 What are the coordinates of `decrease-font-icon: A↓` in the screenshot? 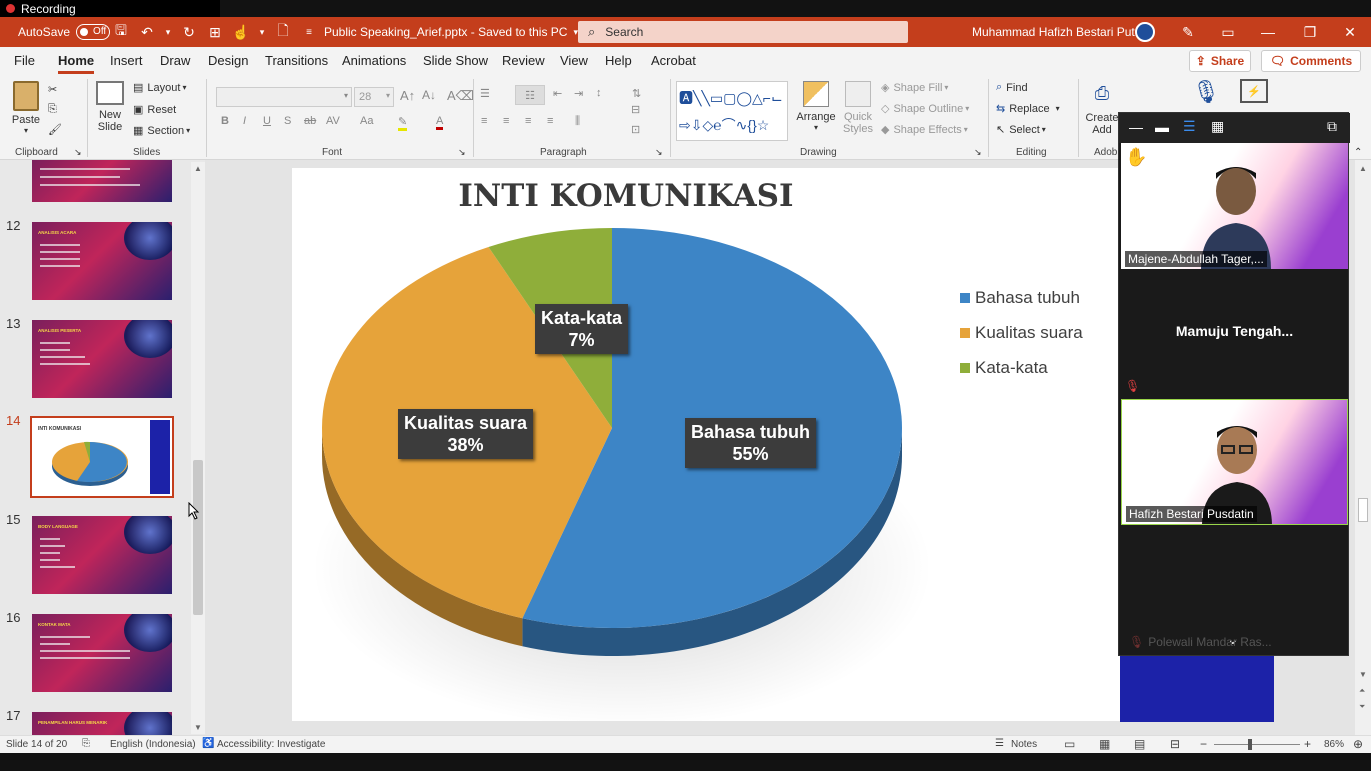 It's located at (429, 95).